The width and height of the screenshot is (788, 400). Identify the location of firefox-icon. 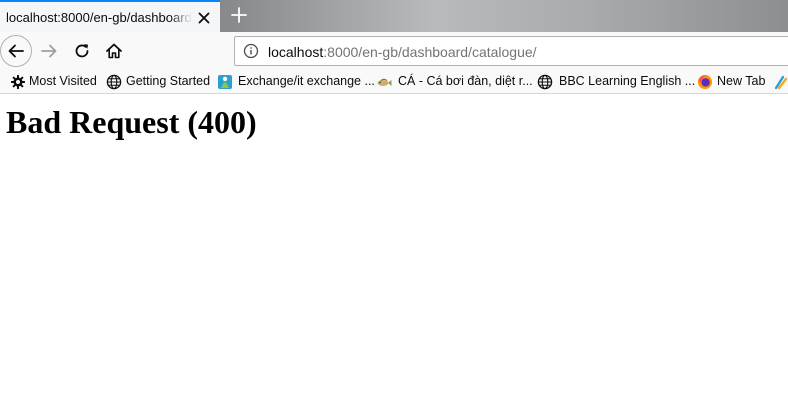
(705, 82).